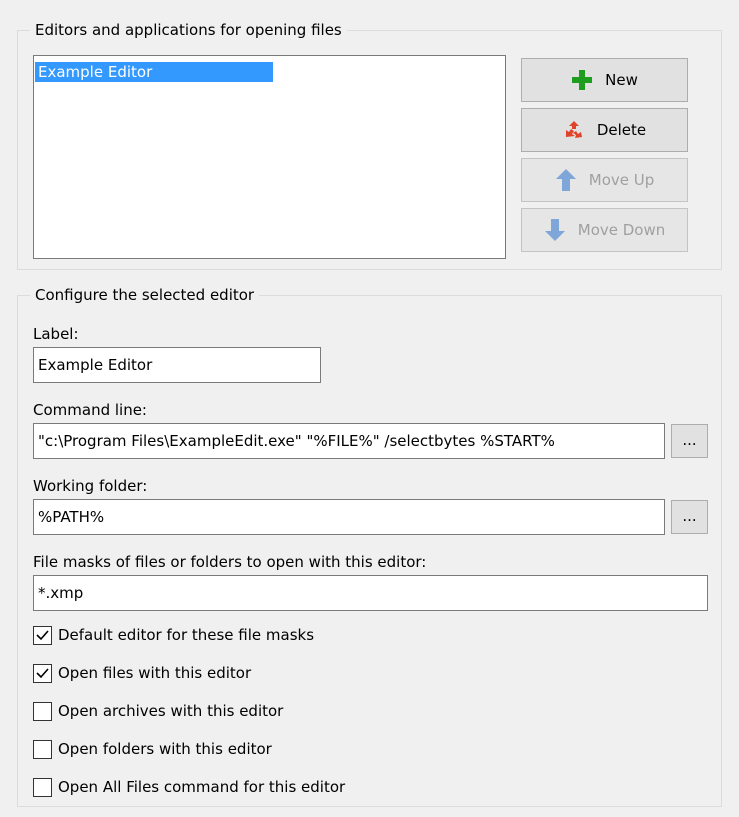 Image resolution: width=739 pixels, height=817 pixels. Describe the element at coordinates (90, 486) in the screenshot. I see `working-folder-label: Working folder:` at that location.